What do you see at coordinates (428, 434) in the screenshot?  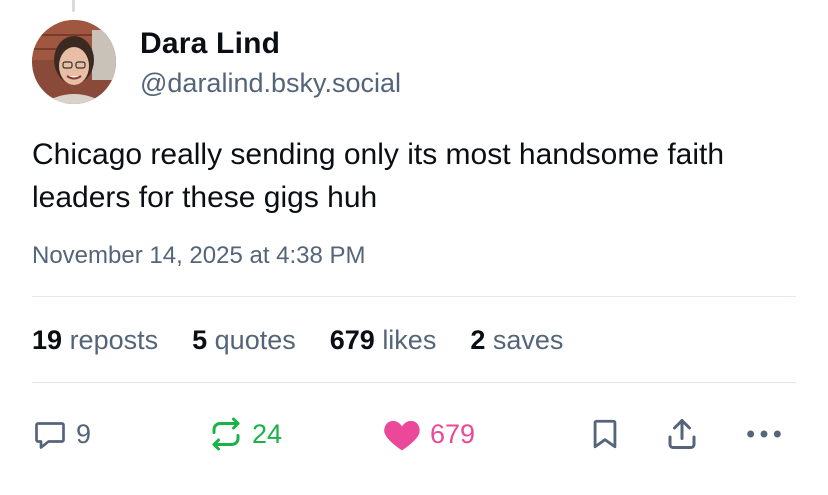 I see `like-button: 679` at bounding box center [428, 434].